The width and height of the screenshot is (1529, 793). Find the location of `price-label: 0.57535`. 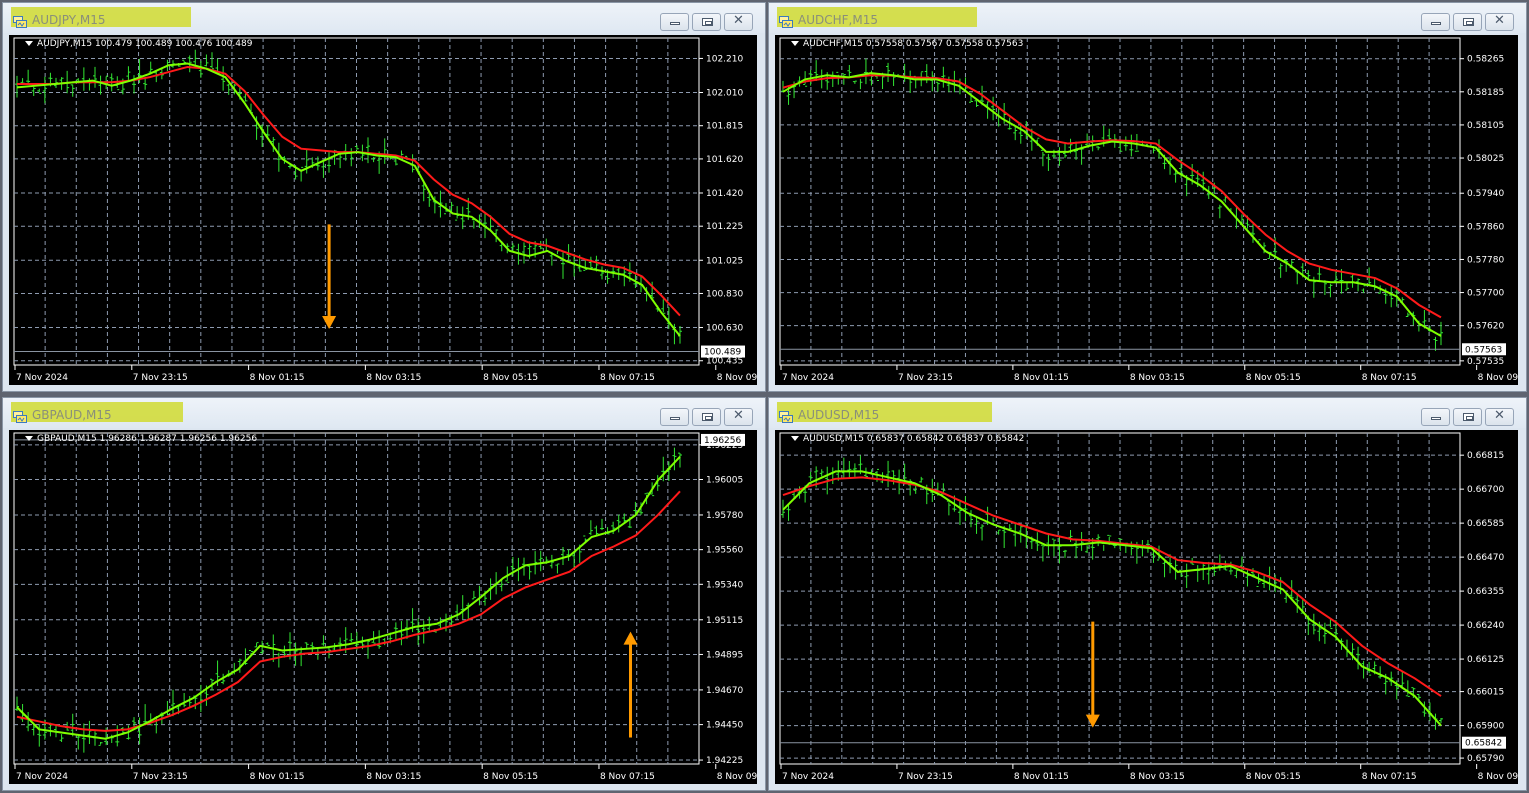

price-label: 0.57535 is located at coordinates (1485, 362).